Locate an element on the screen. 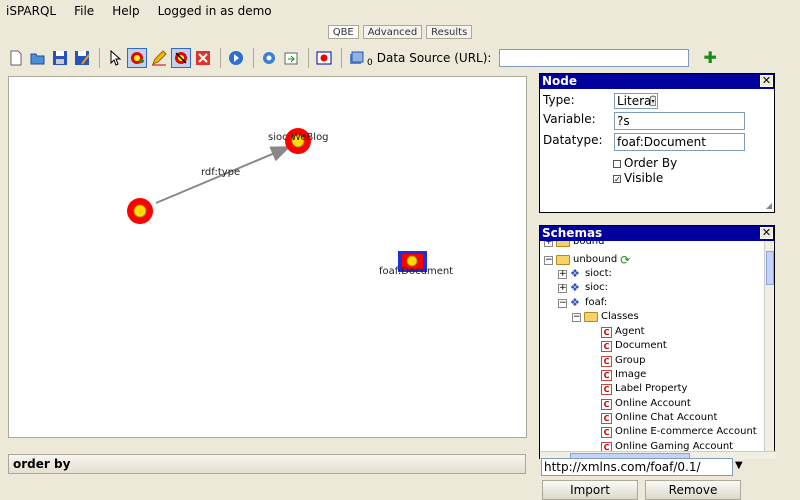 Image resolution: width=800 pixels, height=500 pixels. class-item: C Online Account is located at coordinates (646, 404).